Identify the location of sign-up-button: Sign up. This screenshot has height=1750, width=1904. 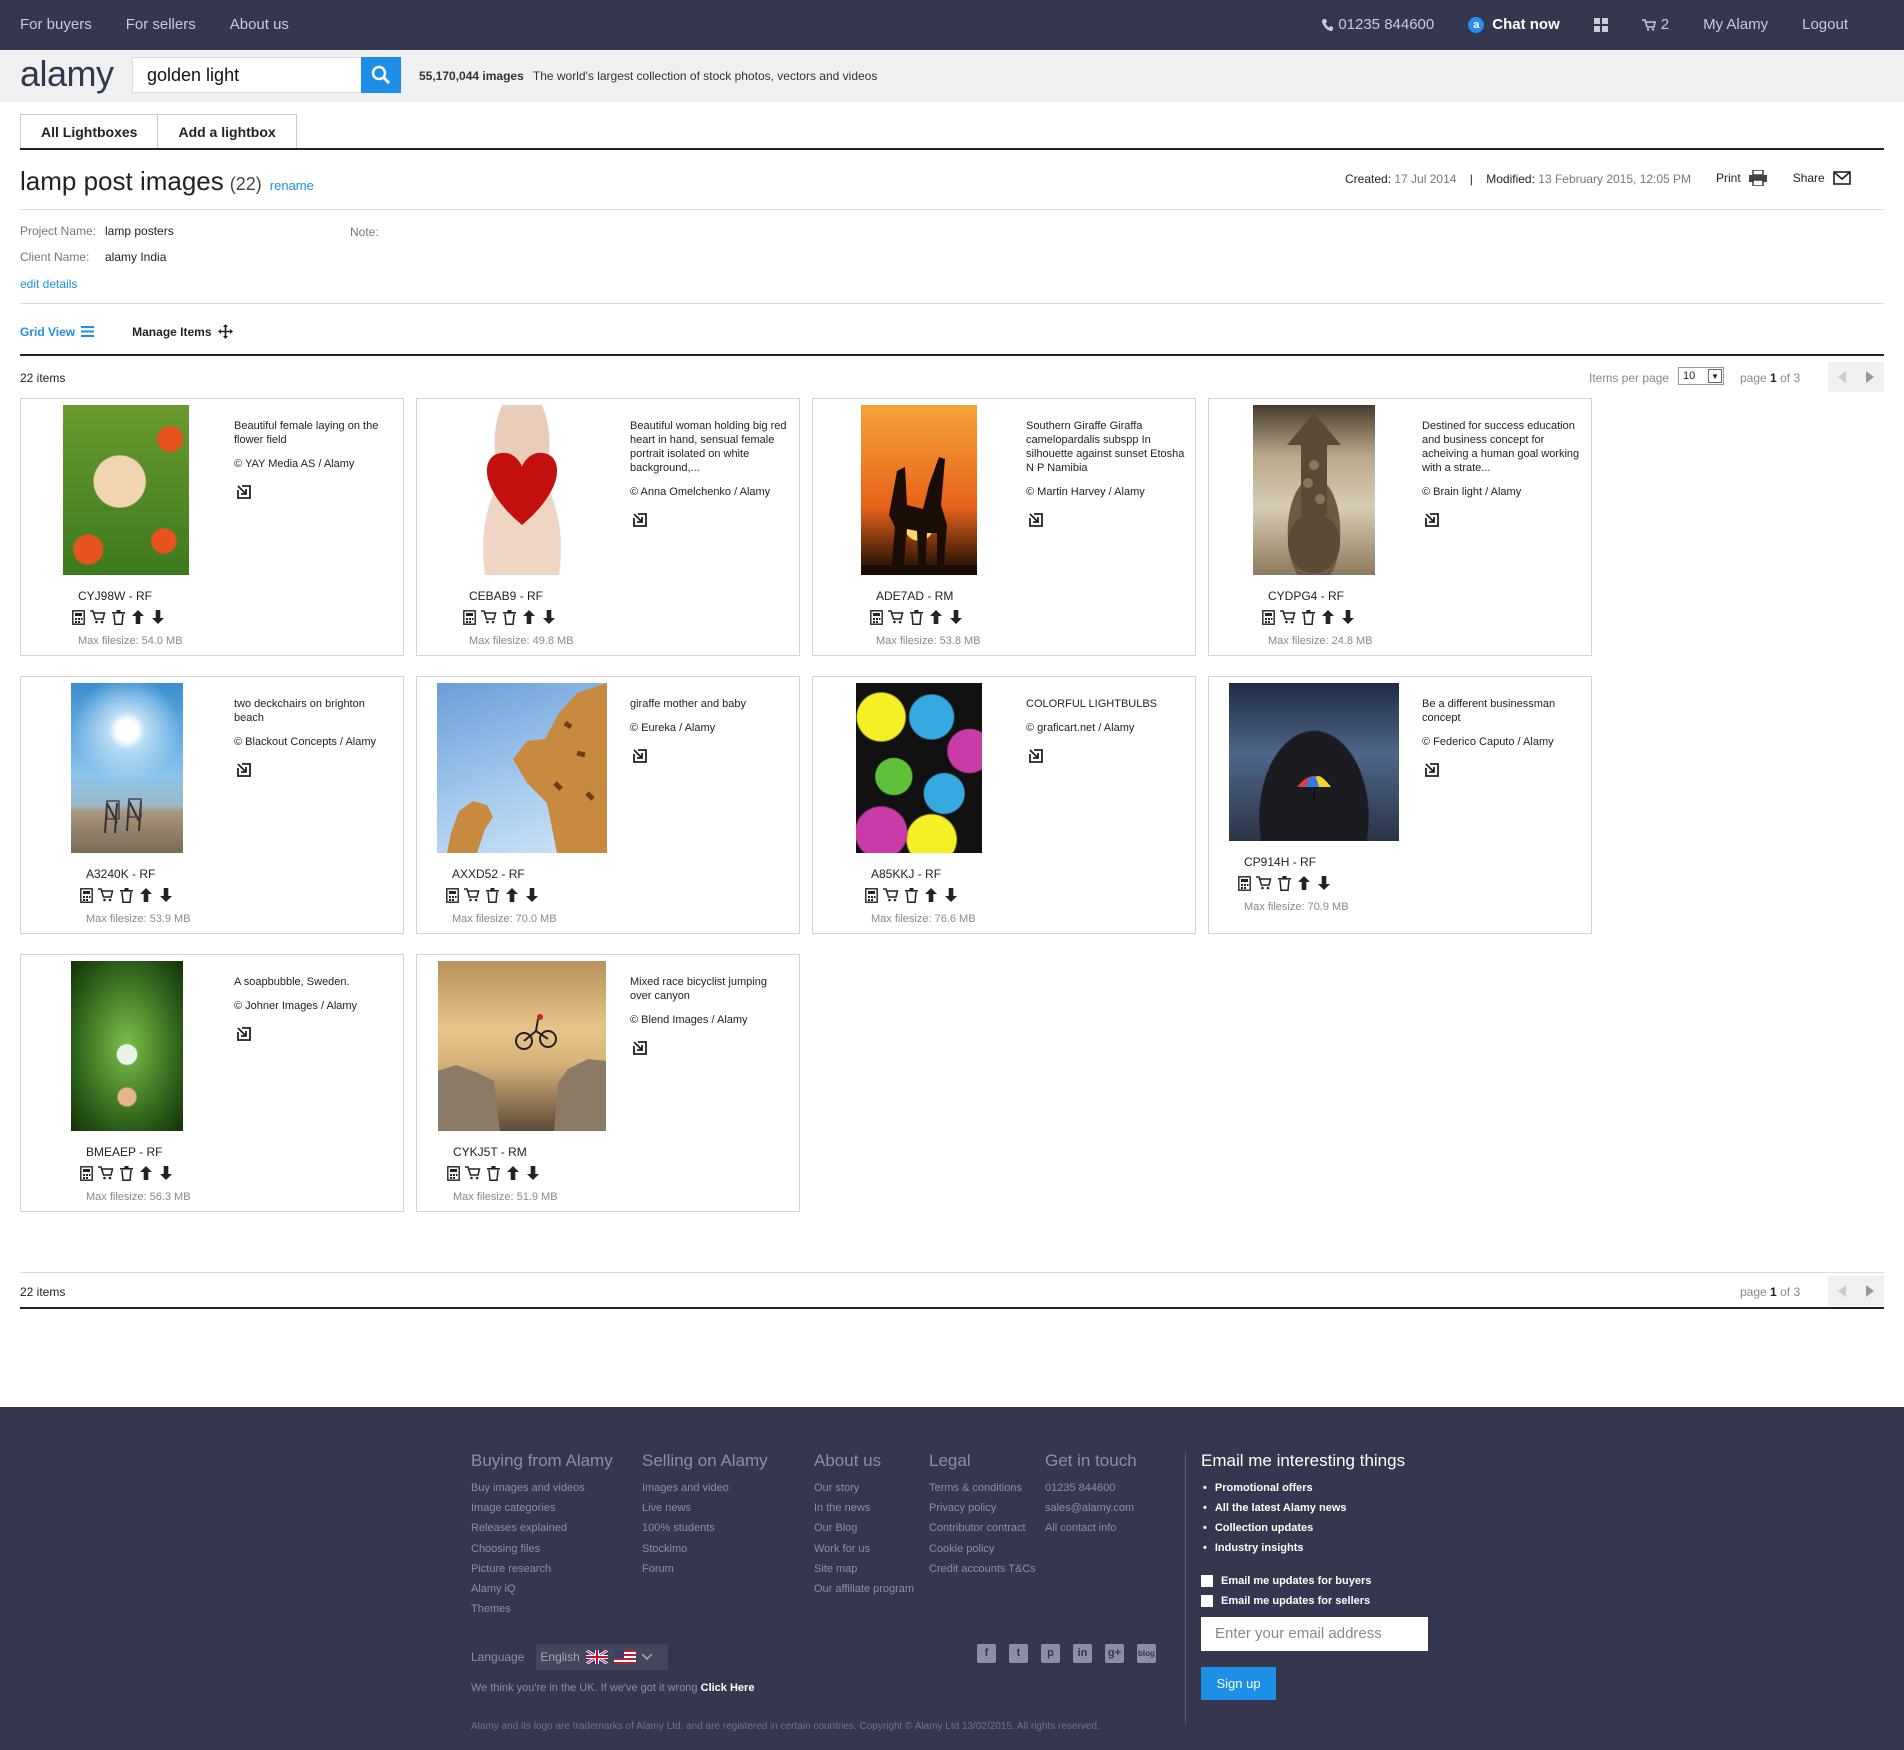
(1238, 1683).